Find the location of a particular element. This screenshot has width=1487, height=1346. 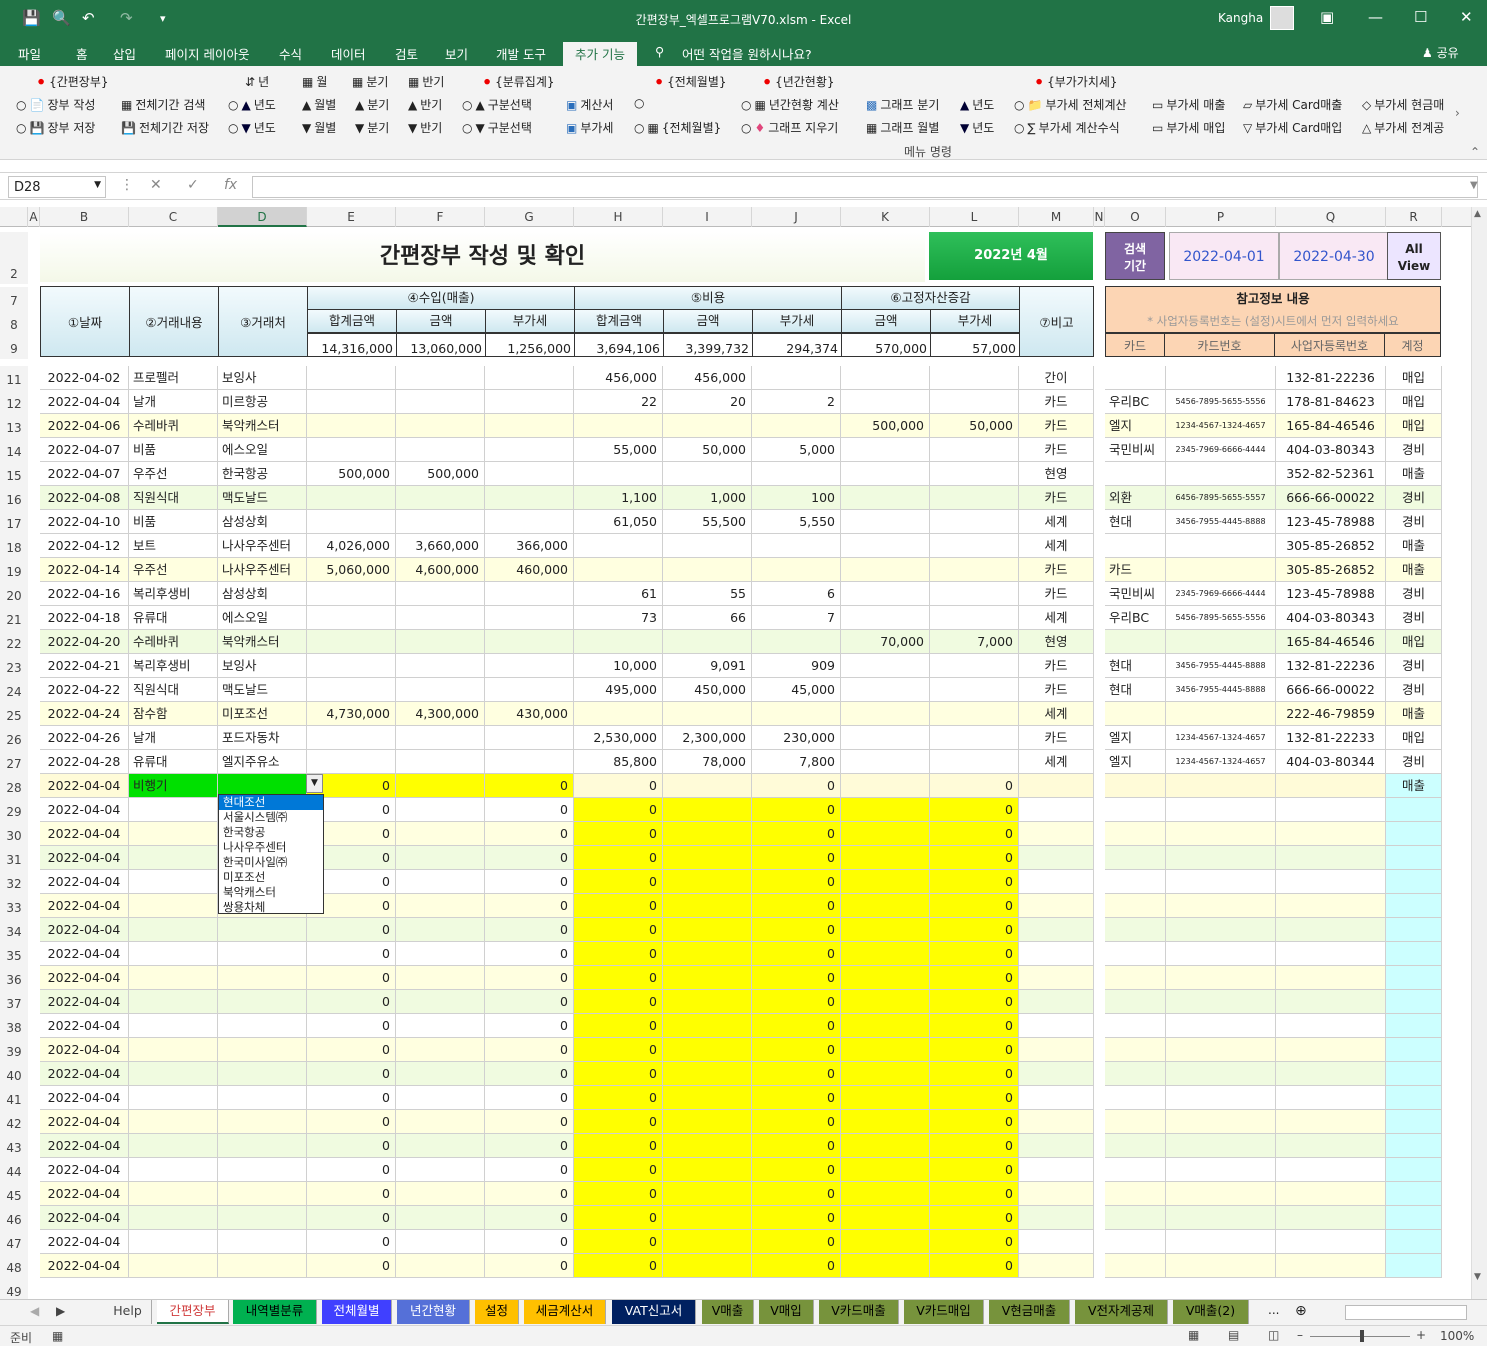

cell-b: 2022-04-28 is located at coordinates (84, 762).